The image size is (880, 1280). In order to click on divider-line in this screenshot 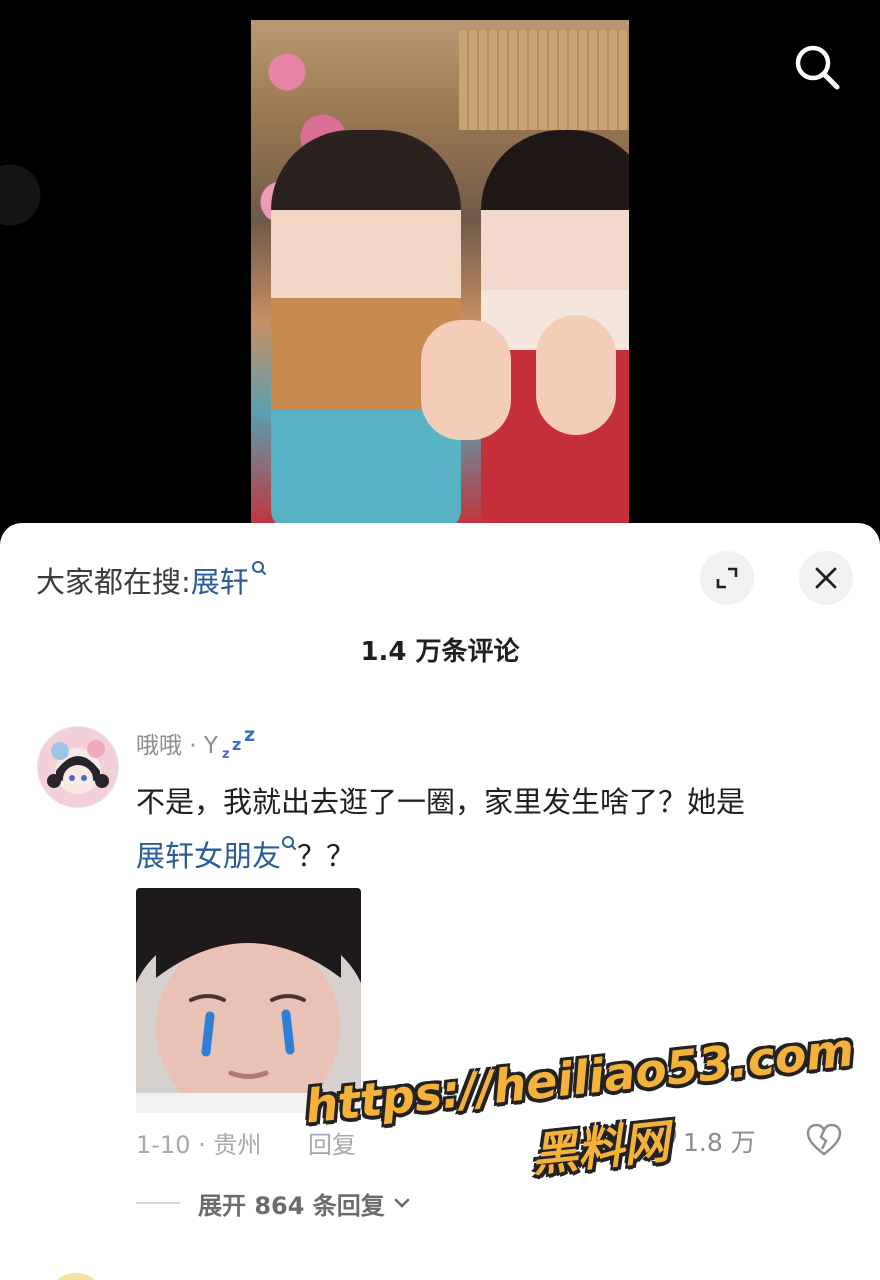, I will do `click(158, 1203)`.